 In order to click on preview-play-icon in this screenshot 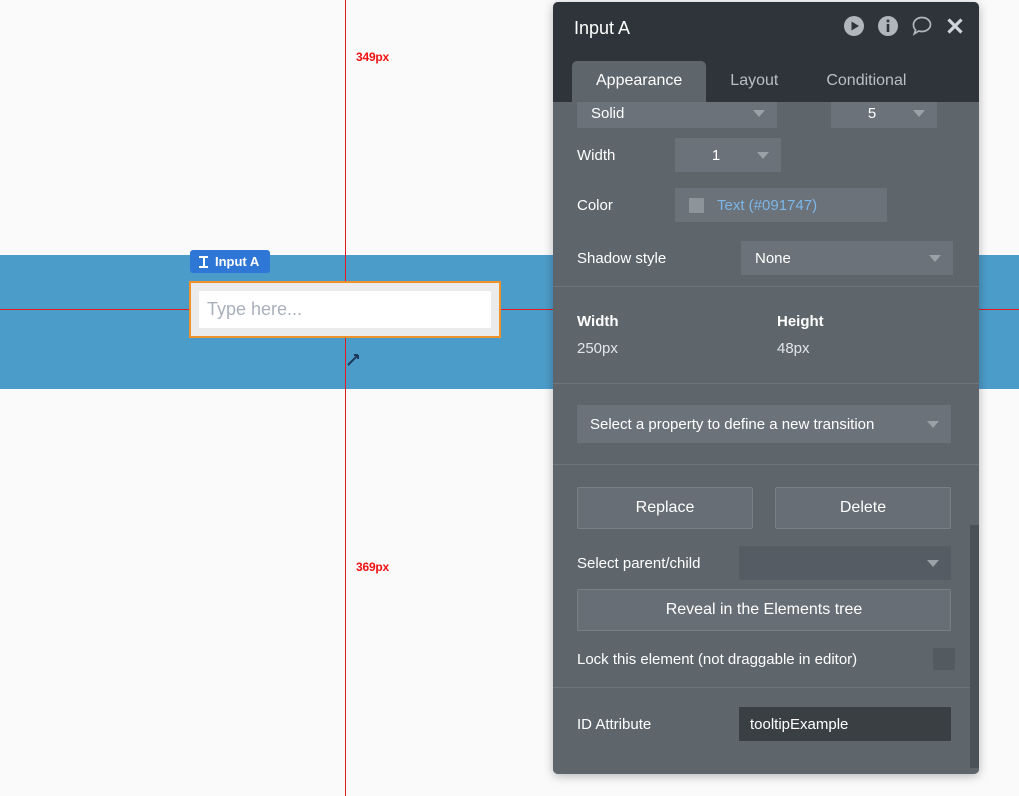, I will do `click(854, 28)`.